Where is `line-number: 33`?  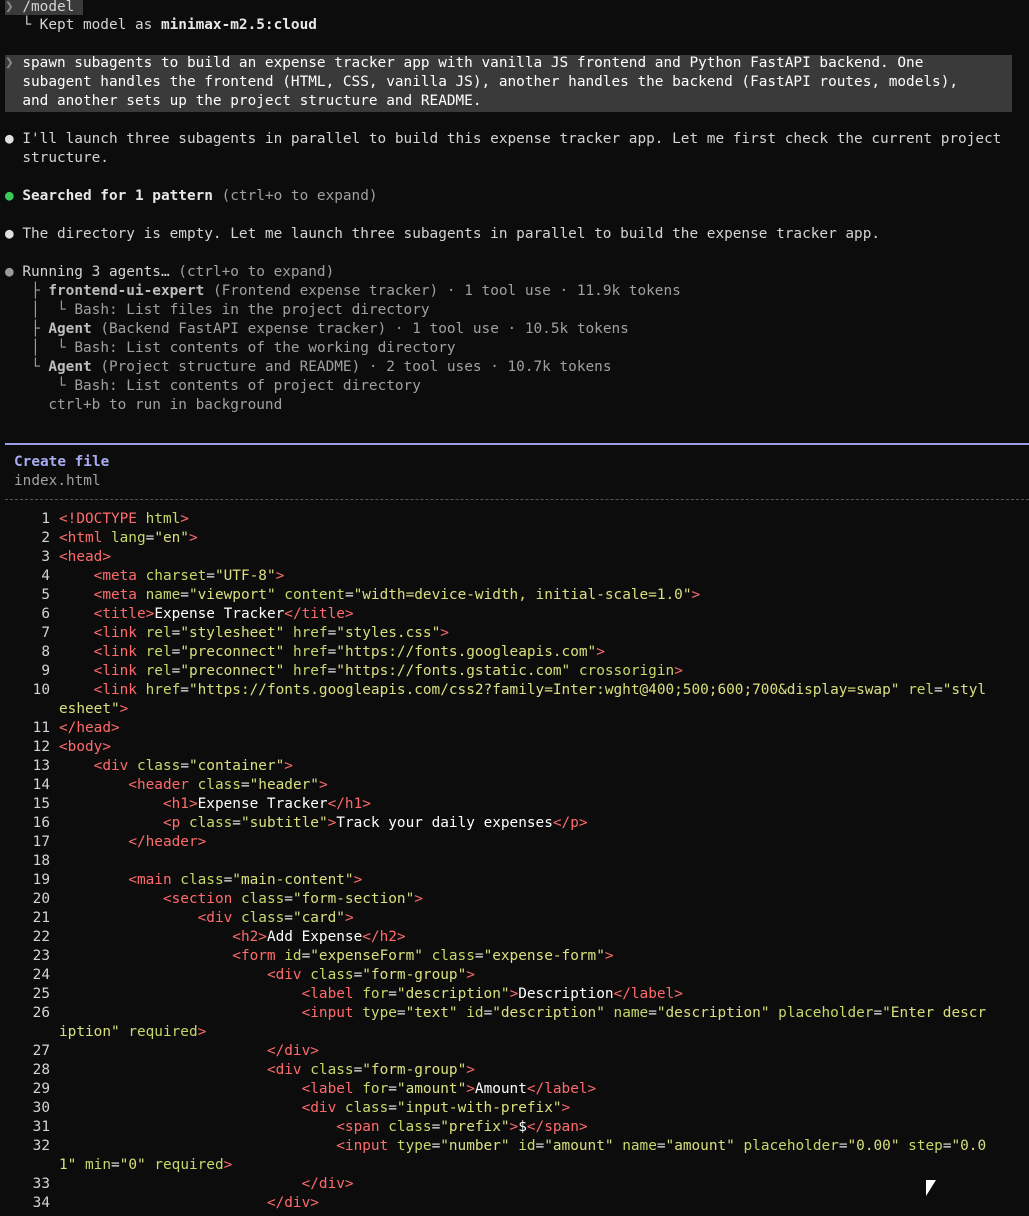 line-number: 33 is located at coordinates (41, 1184).